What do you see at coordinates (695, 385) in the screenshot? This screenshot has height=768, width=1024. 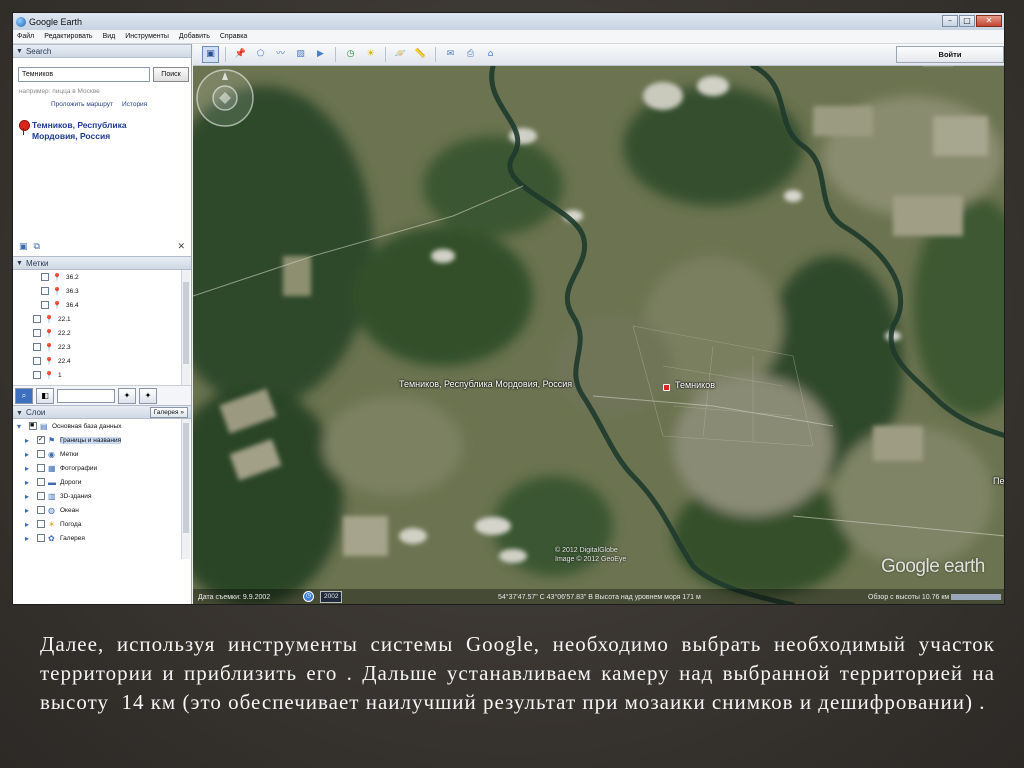 I see `town-label: Темников` at bounding box center [695, 385].